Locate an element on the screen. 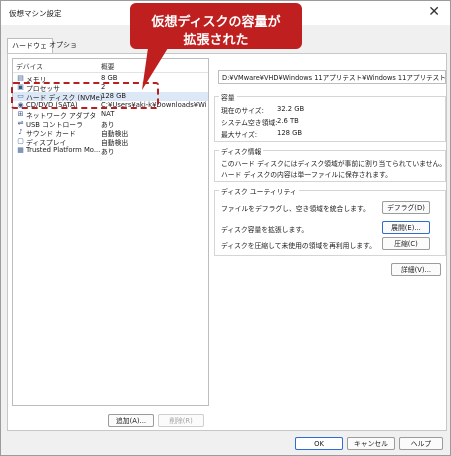 Image resolution: width=451 pixels, height=456 pixels. callout-tail is located at coordinates (155, 69).